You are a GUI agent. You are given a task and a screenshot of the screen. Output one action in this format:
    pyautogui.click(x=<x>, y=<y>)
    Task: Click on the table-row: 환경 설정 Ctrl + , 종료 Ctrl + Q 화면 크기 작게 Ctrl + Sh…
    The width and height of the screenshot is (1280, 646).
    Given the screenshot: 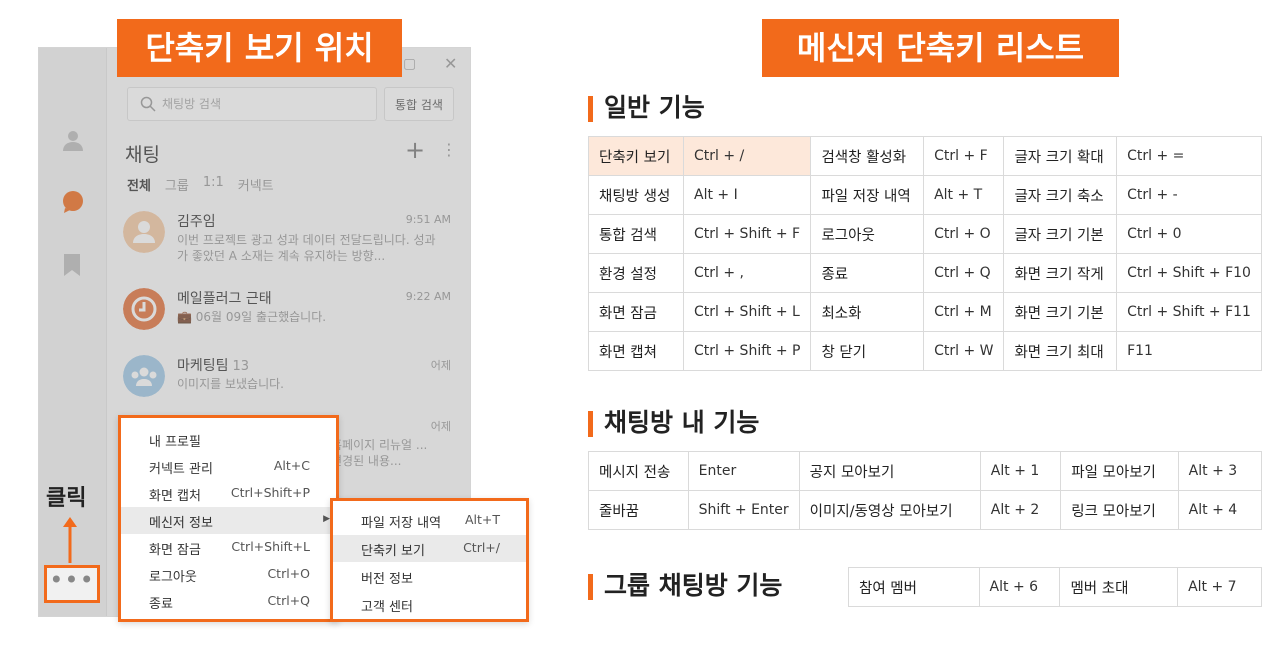 What is the action you would take?
    pyautogui.click(x=924, y=273)
    